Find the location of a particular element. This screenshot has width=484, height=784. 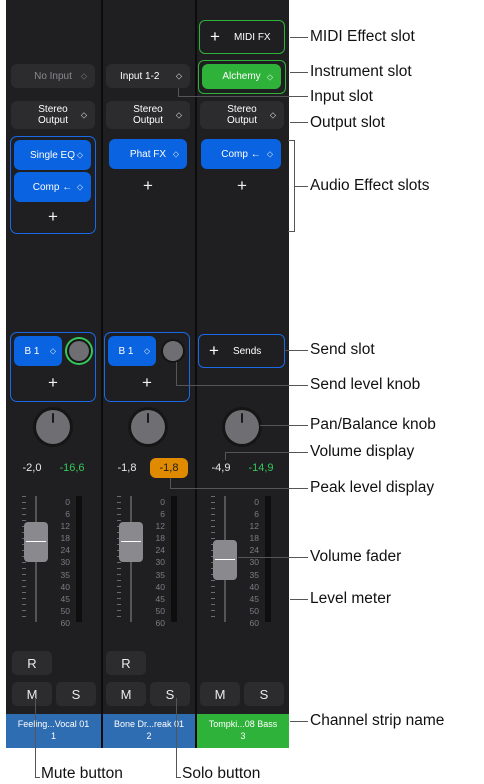

midi-effect-slot: + MIDI FX is located at coordinates (242, 37).